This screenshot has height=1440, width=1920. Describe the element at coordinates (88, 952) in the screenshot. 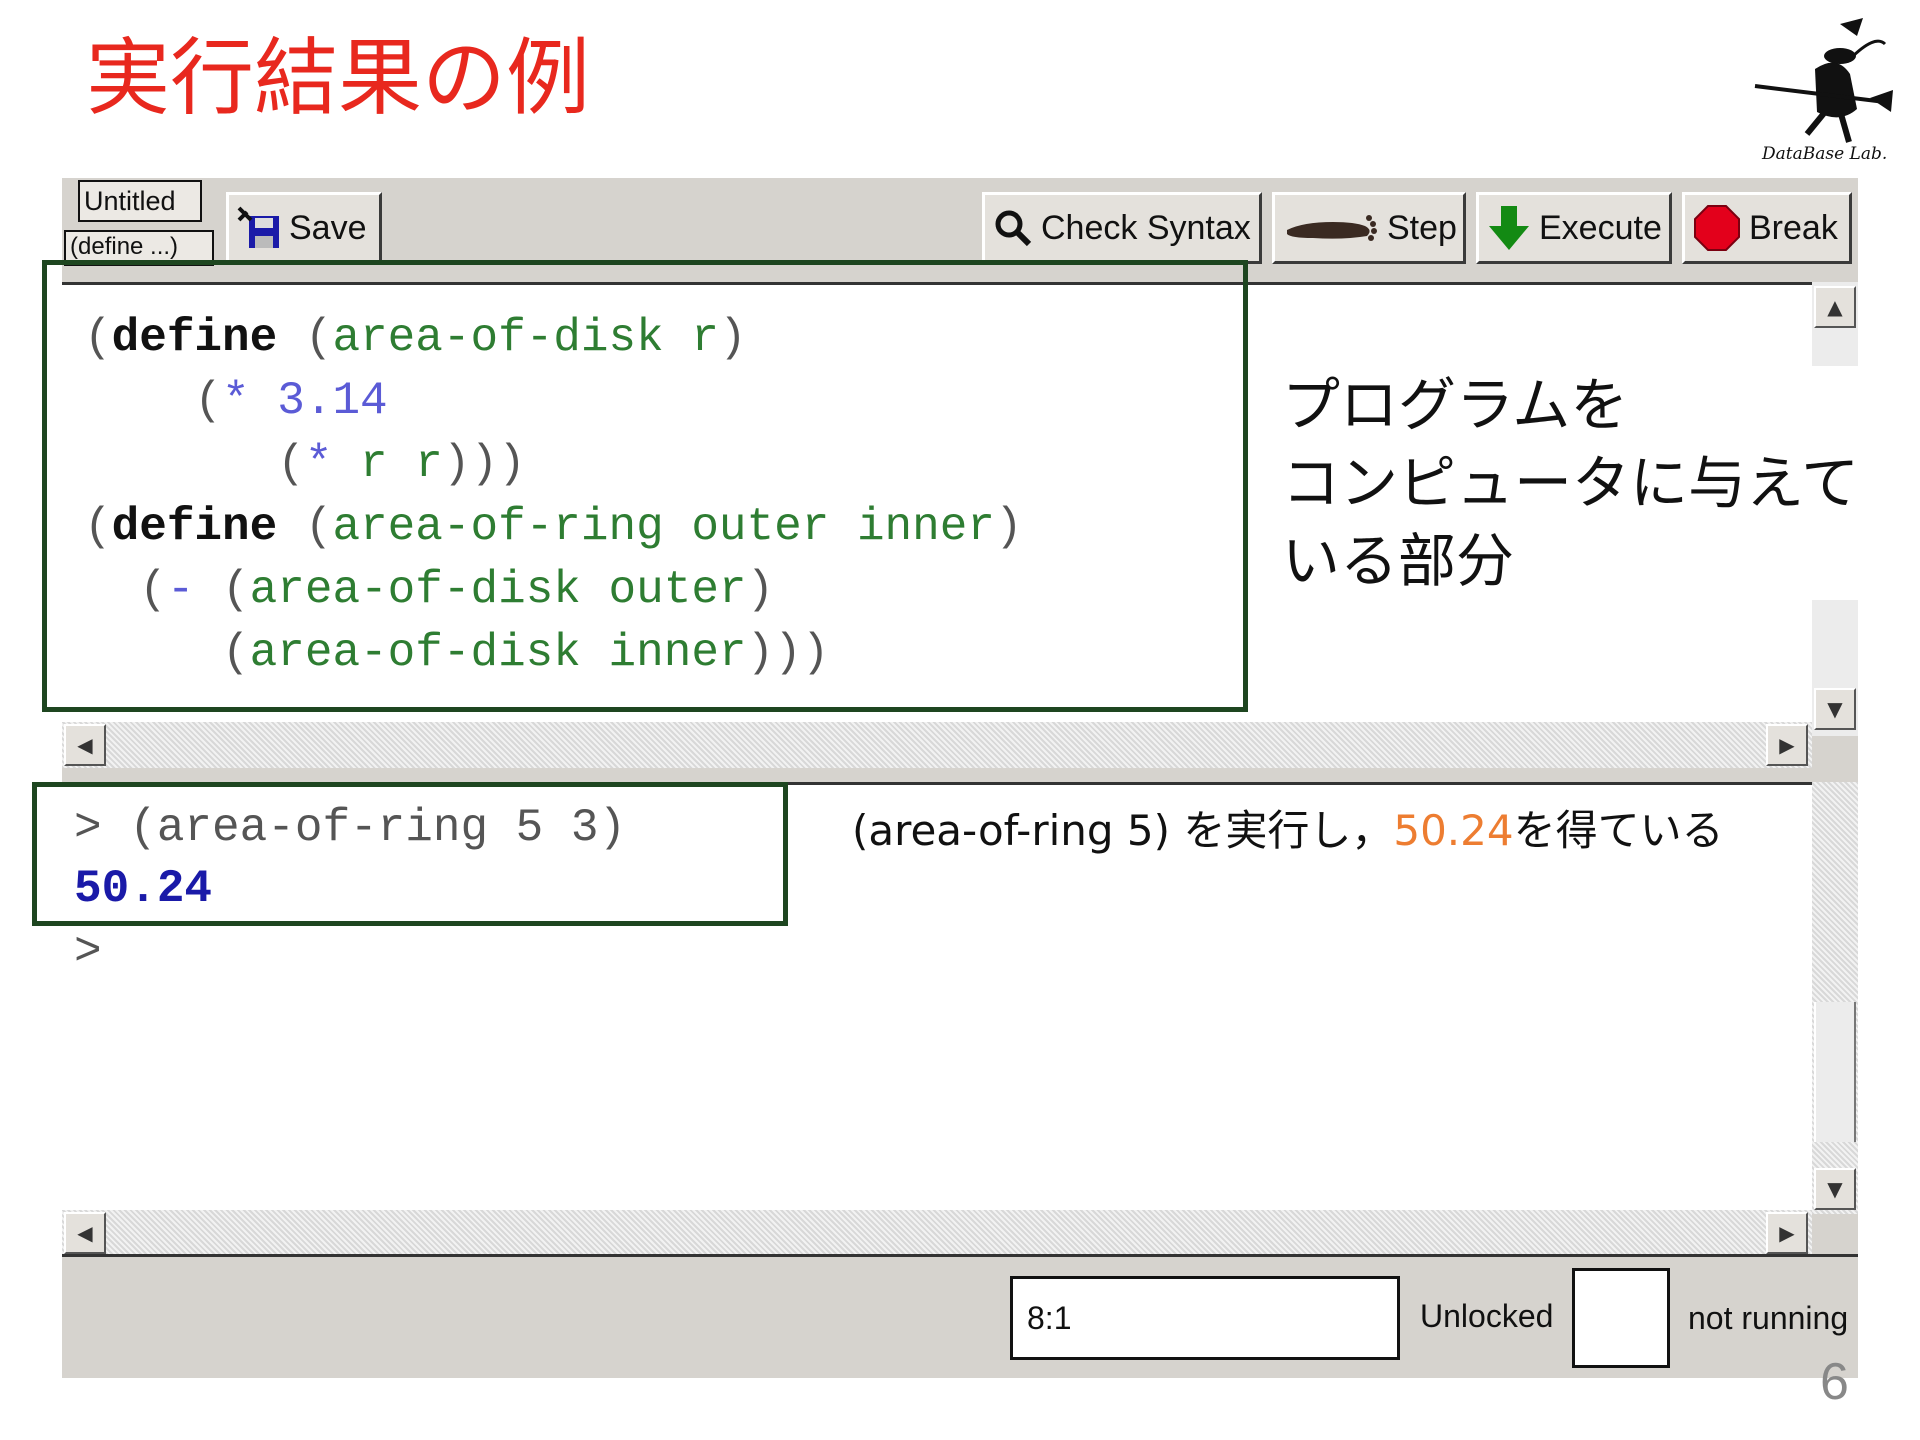

I see `interaction-prompt: >` at that location.